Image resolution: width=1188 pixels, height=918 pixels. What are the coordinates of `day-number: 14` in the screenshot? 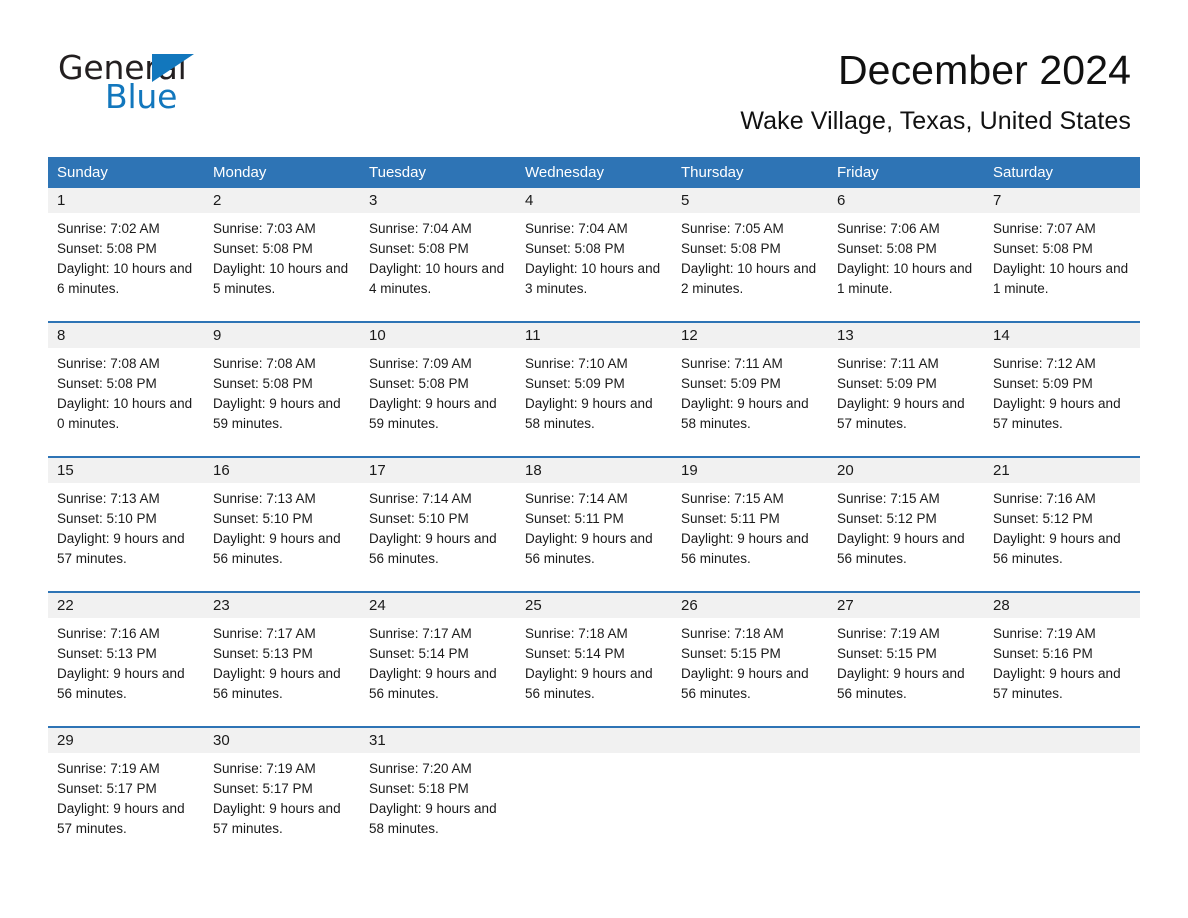 It's located at (1062, 335).